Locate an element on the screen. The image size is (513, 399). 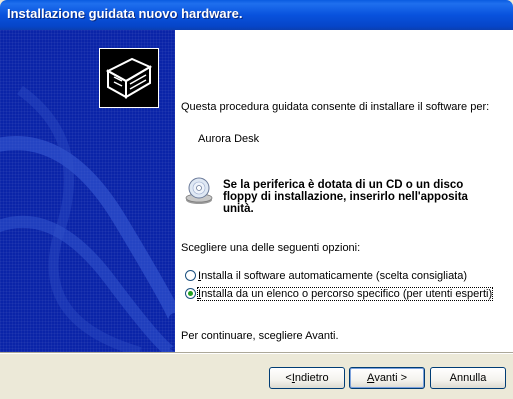
radio-automatic is located at coordinates (190, 275).